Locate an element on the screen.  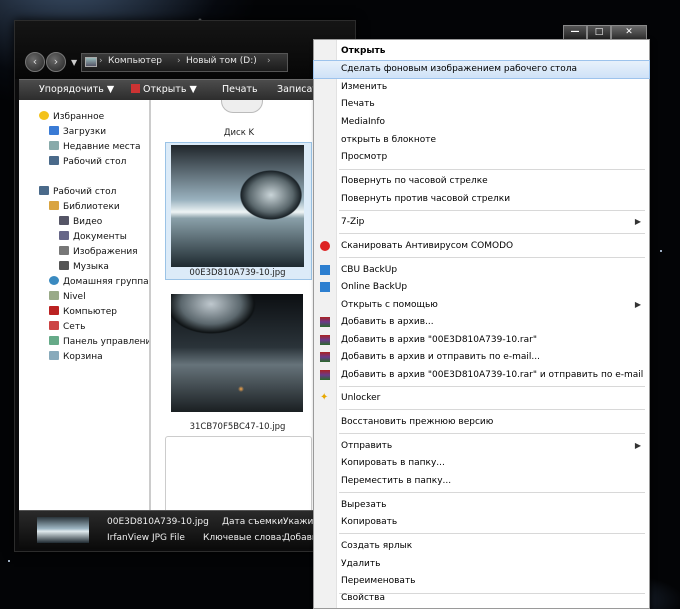
sidebar-item-homegroup: Домашняя группа is located at coordinates (99, 283).